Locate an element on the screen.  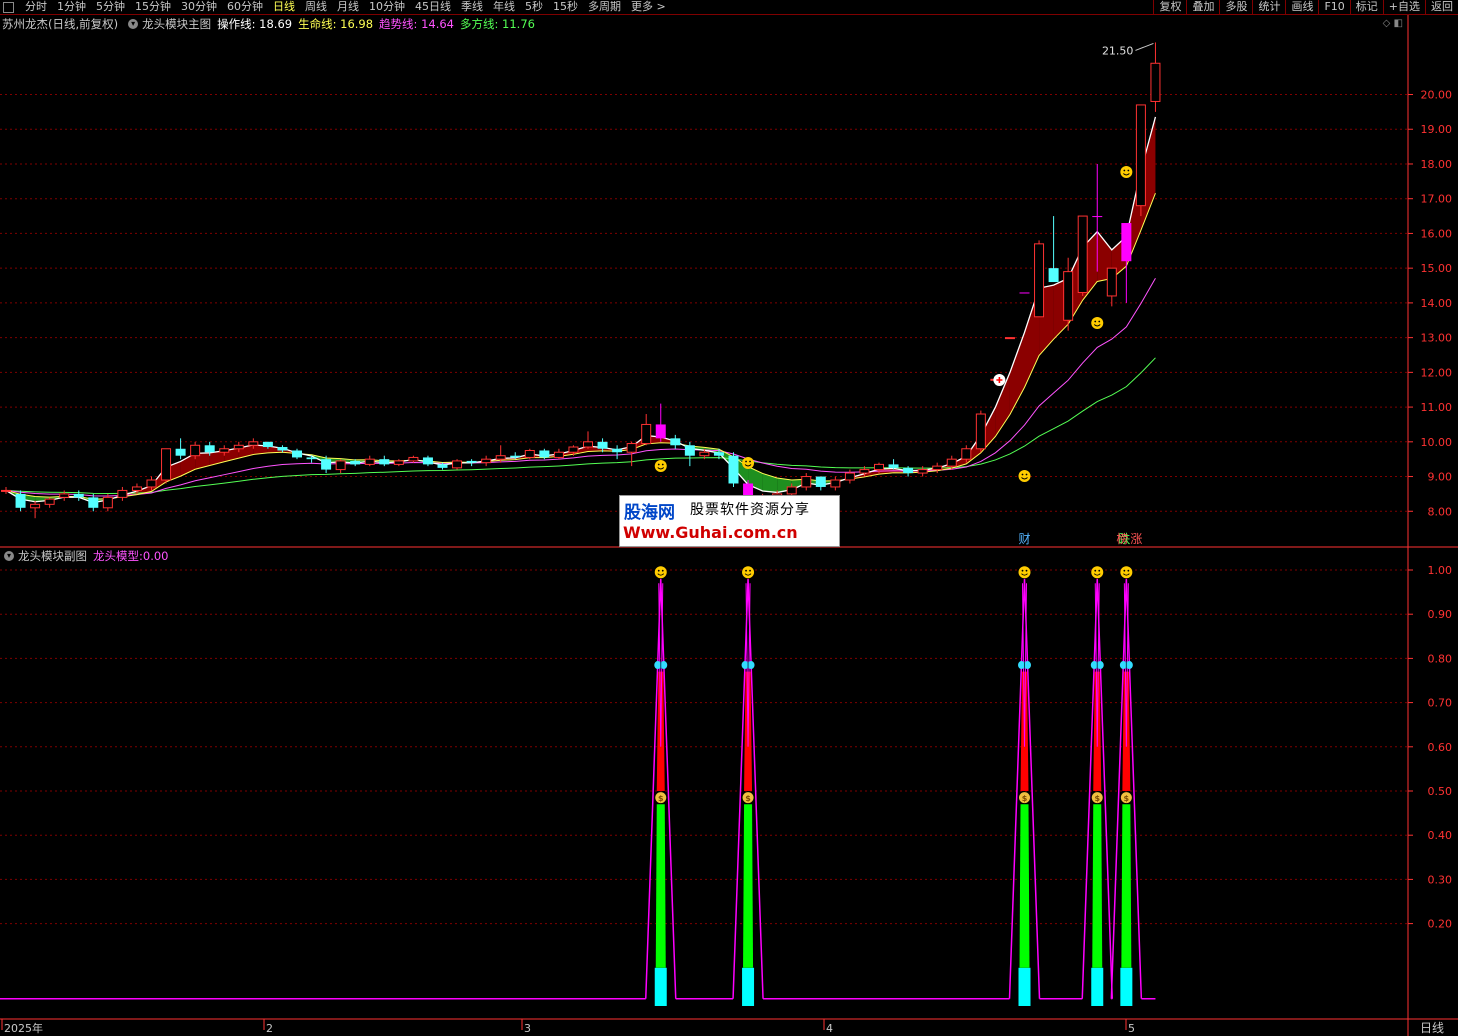
trend-ribbon-segment is located at coordinates (1017, 373).